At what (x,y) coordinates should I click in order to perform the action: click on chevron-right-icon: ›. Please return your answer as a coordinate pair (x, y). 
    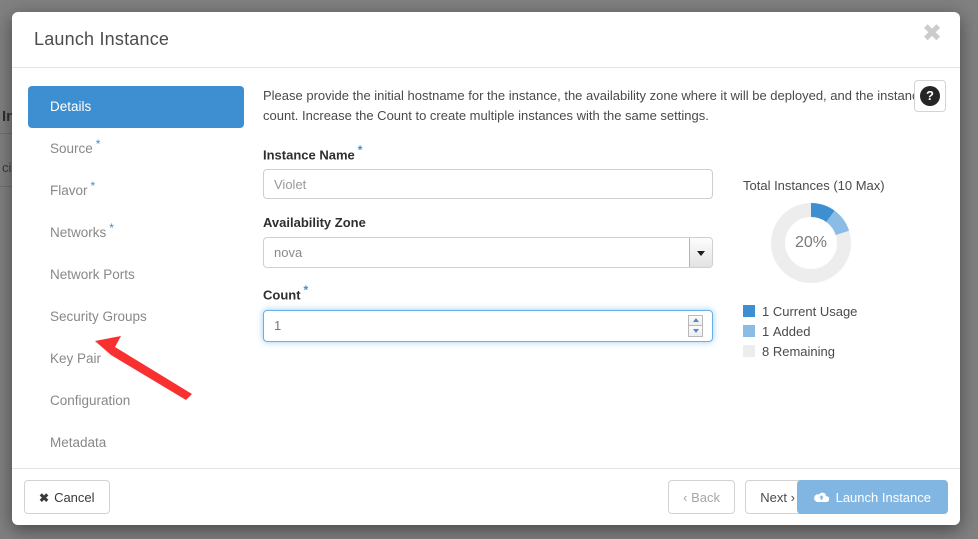
    Looking at the image, I should click on (792, 497).